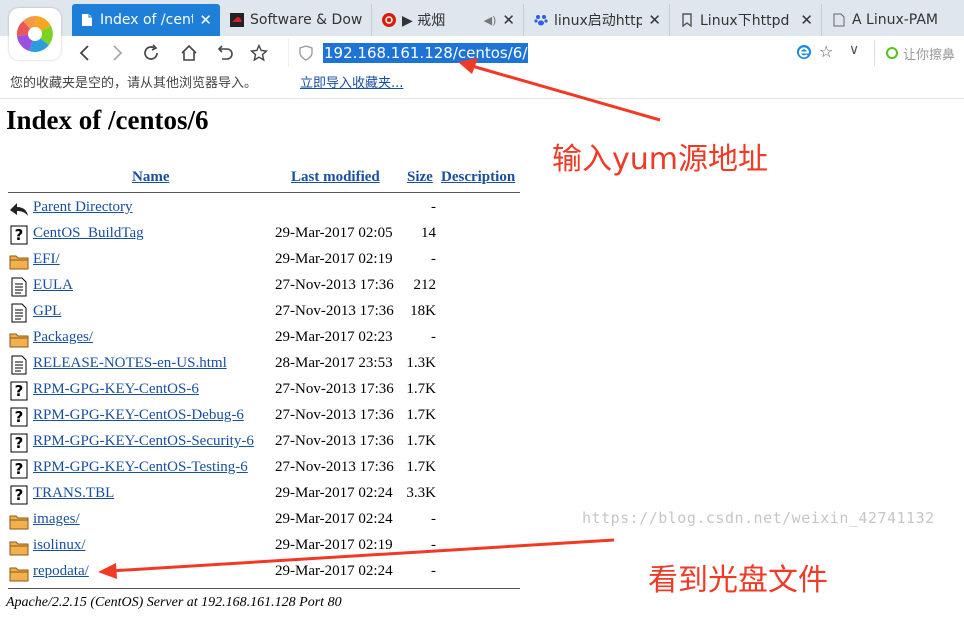  I want to click on file-modified-date: 29-Mar-2017 02:24, so click(334, 493).